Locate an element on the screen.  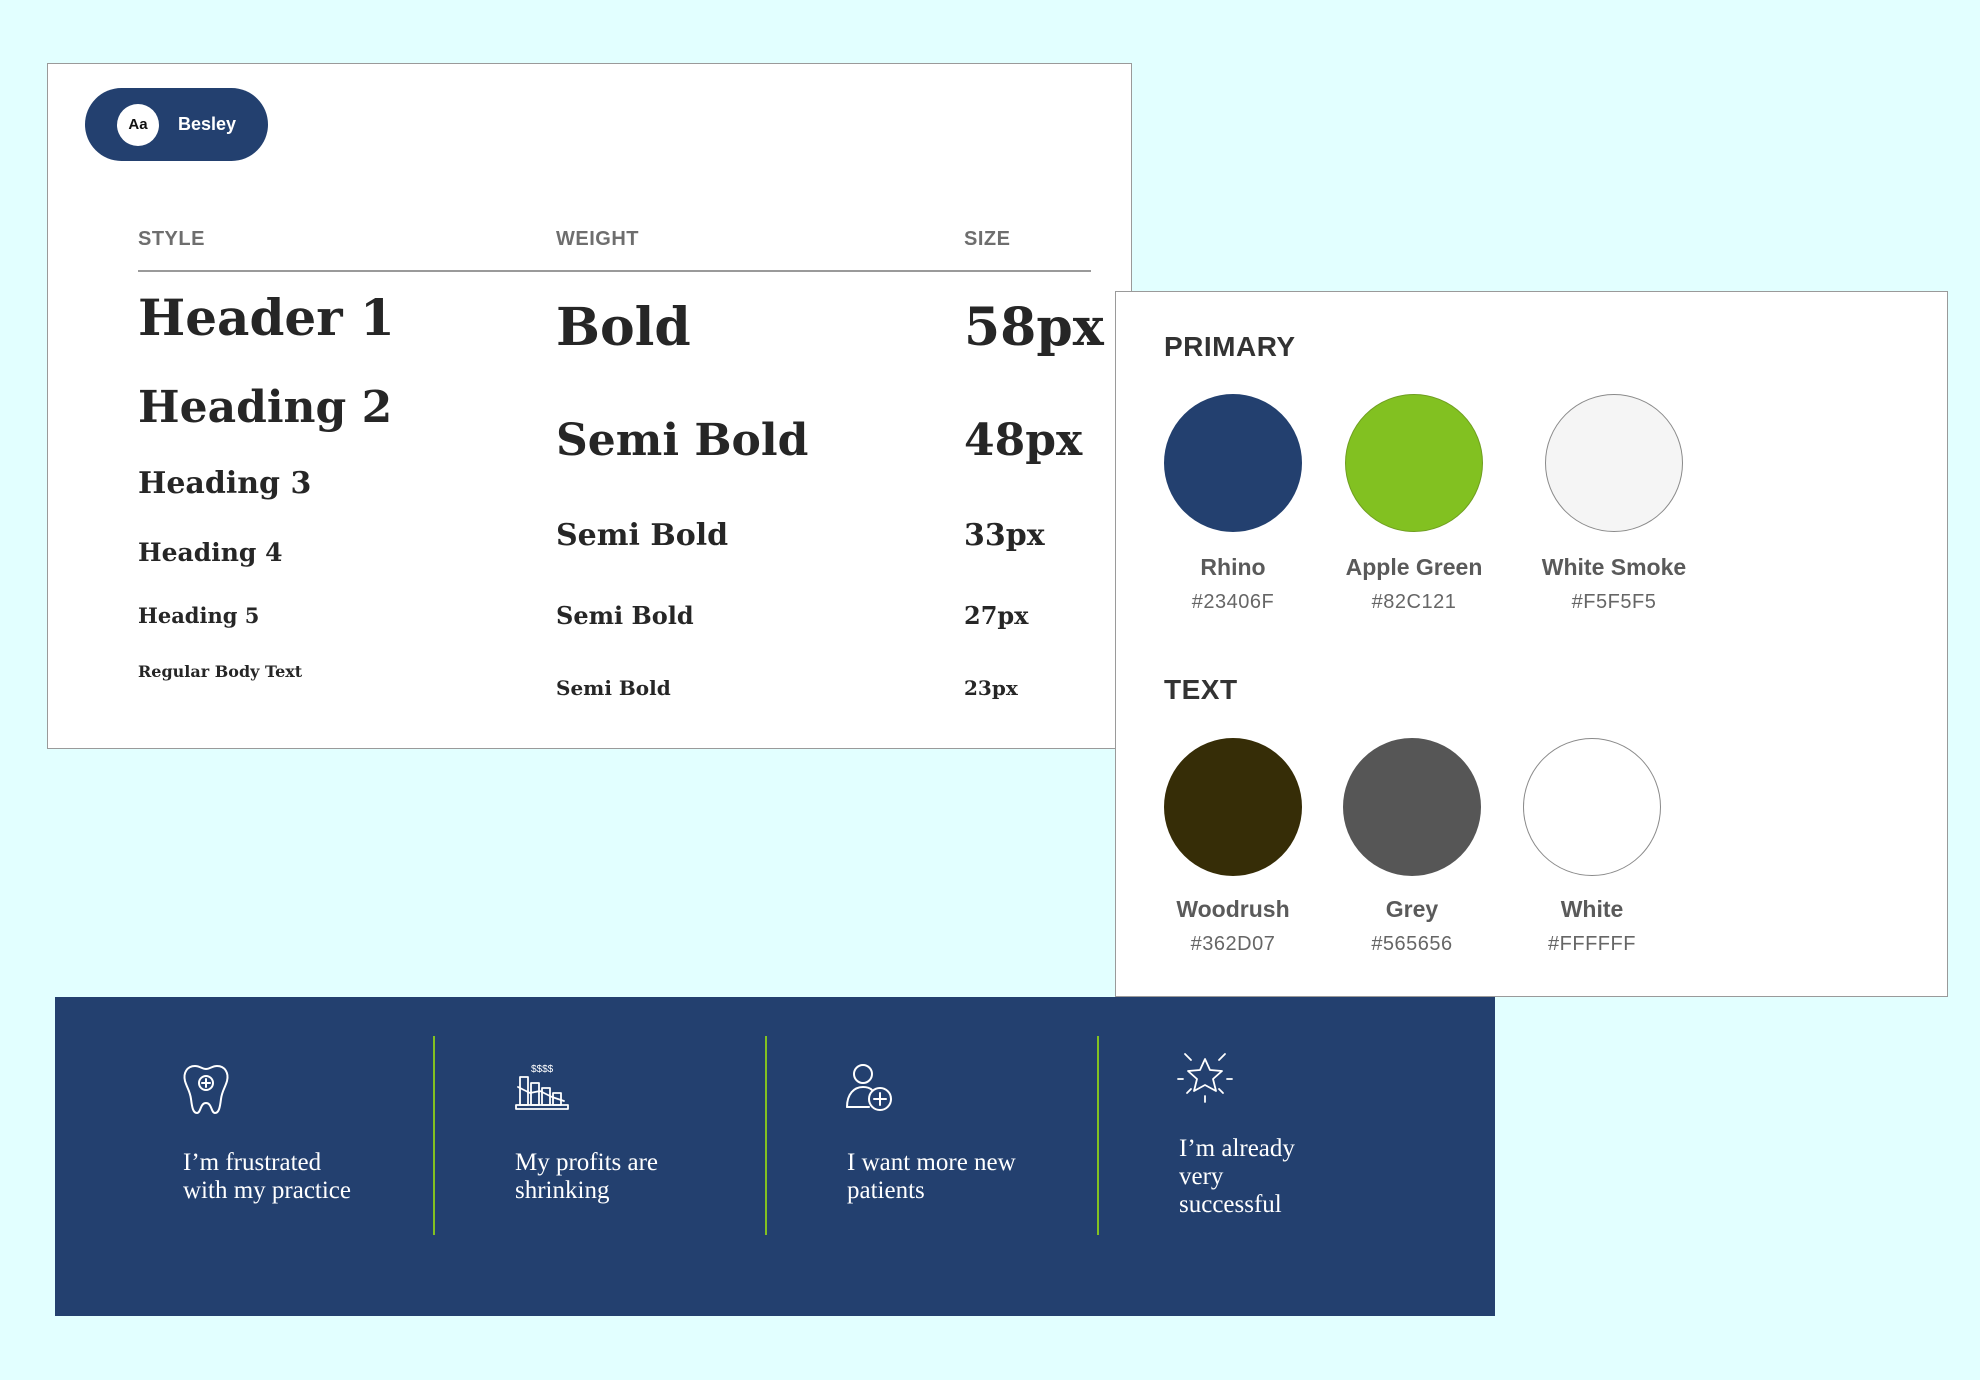
font-family-pill: Aa Besley is located at coordinates (176, 124).